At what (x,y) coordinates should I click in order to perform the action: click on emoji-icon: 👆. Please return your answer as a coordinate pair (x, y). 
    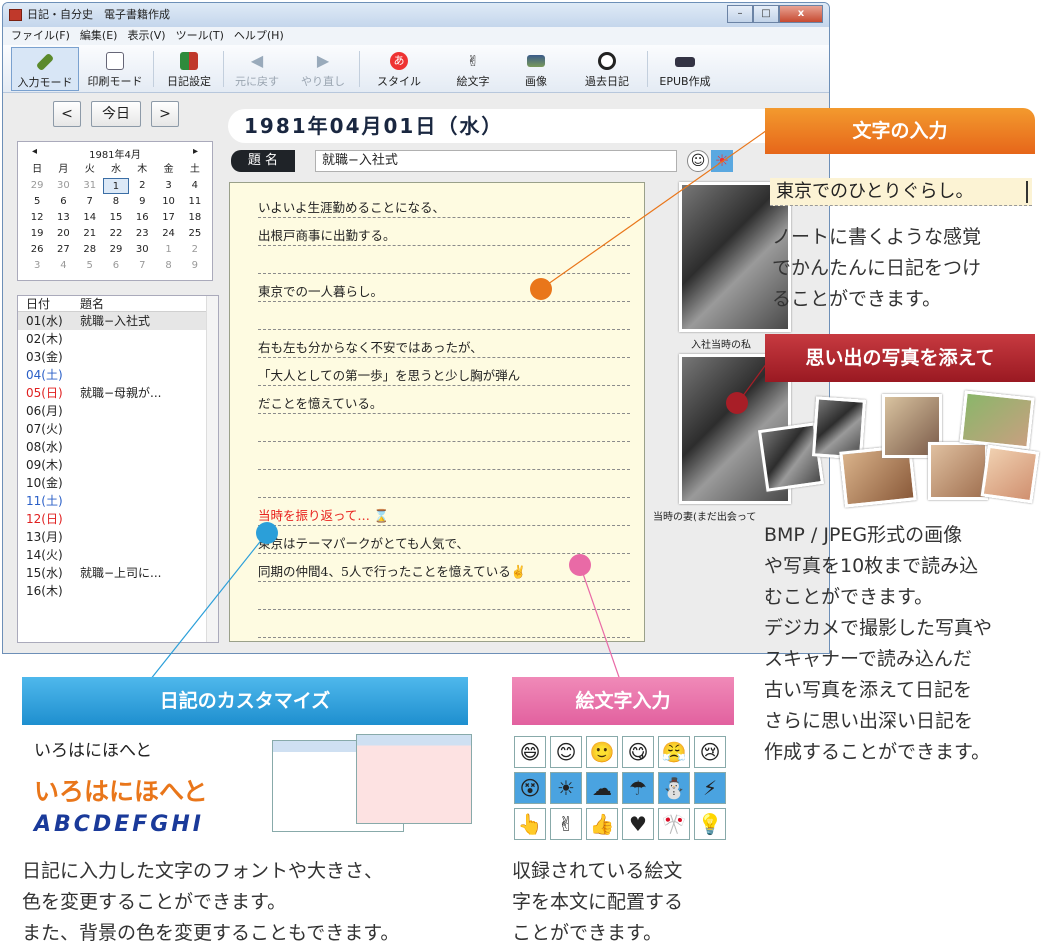
    Looking at the image, I should click on (530, 824).